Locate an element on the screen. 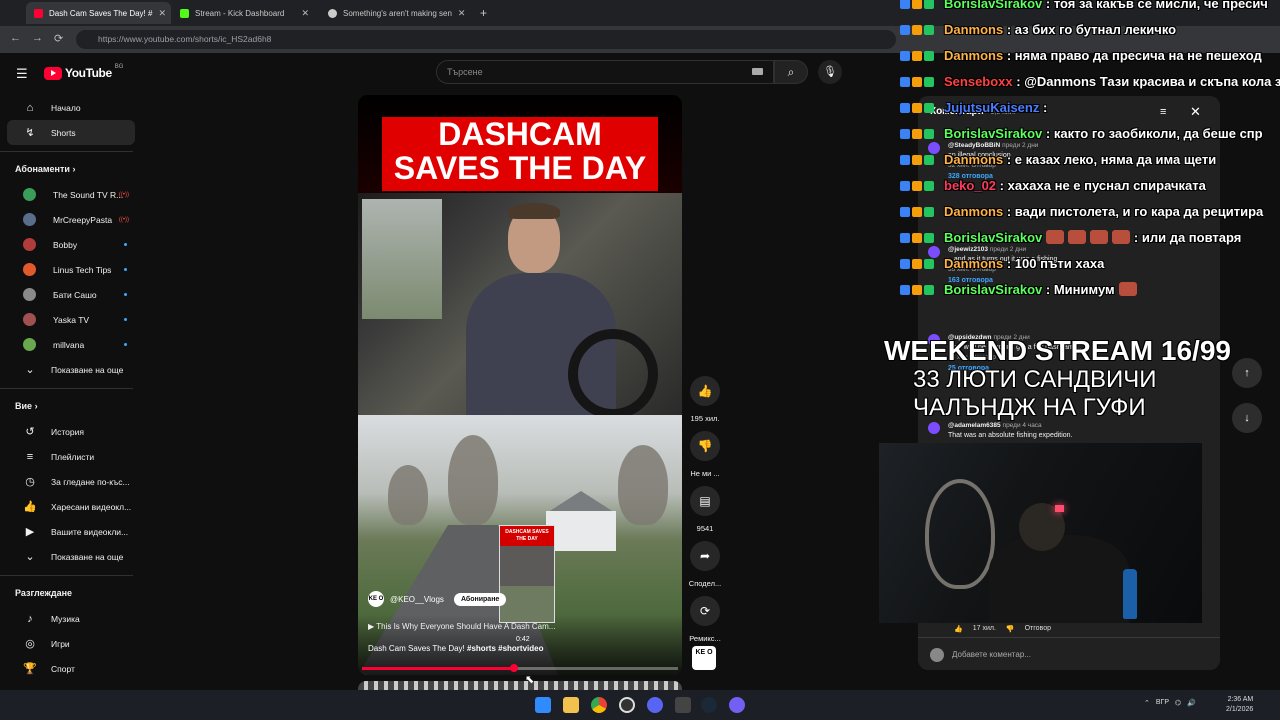  forward-icon: → is located at coordinates (37, 38).